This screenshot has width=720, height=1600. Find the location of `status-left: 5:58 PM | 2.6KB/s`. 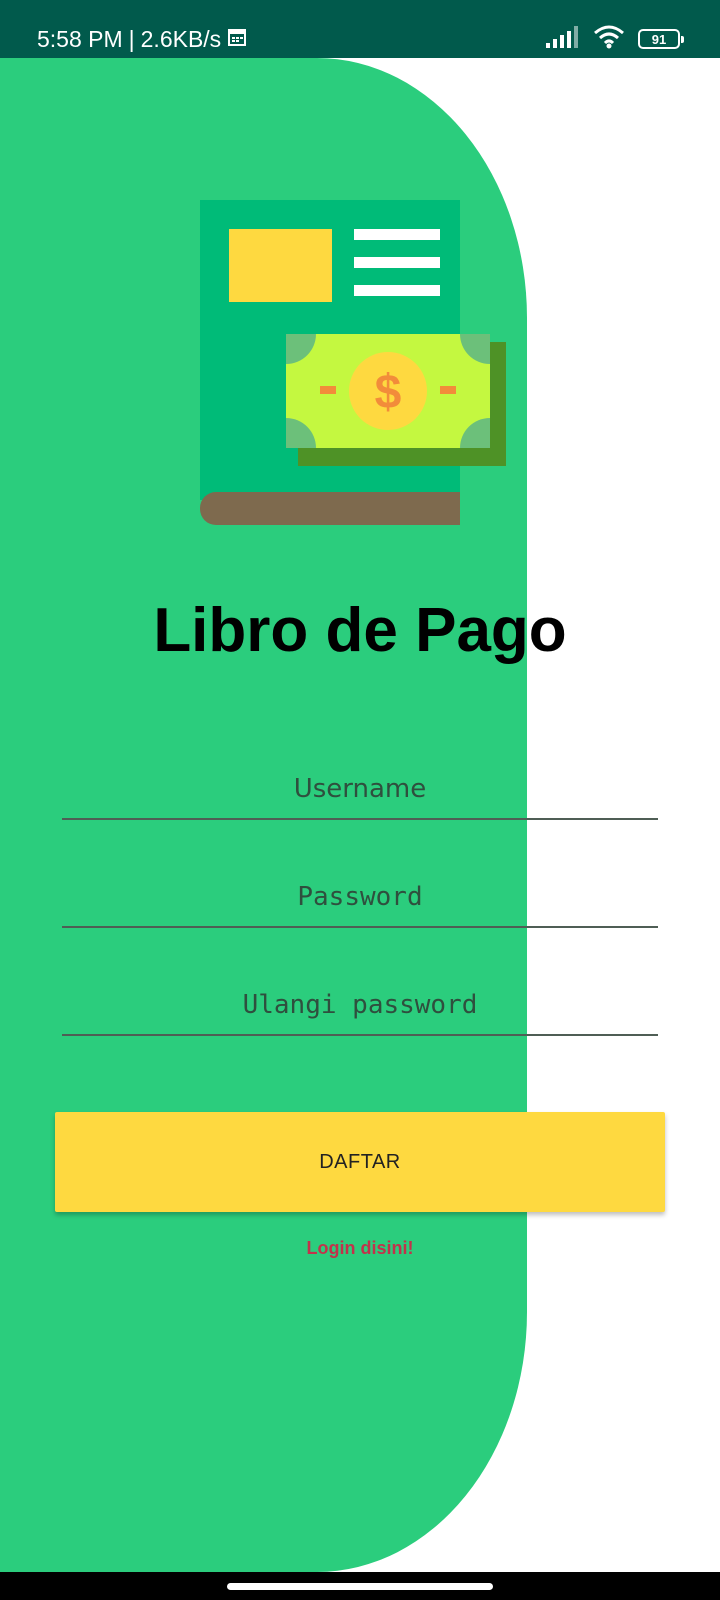

status-left: 5:58 PM | 2.6KB/s is located at coordinates (142, 39).